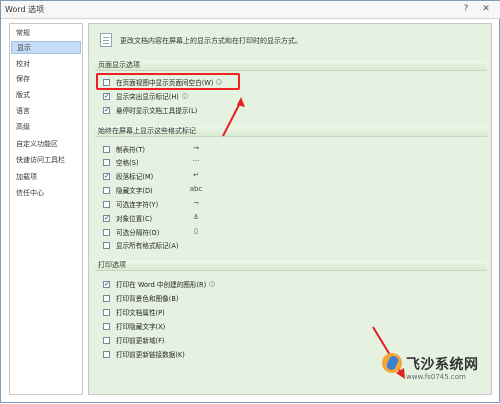 The height and width of the screenshot is (404, 500). Describe the element at coordinates (442, 365) in the screenshot. I see `watermark-brand: 飞沙系统网` at that location.